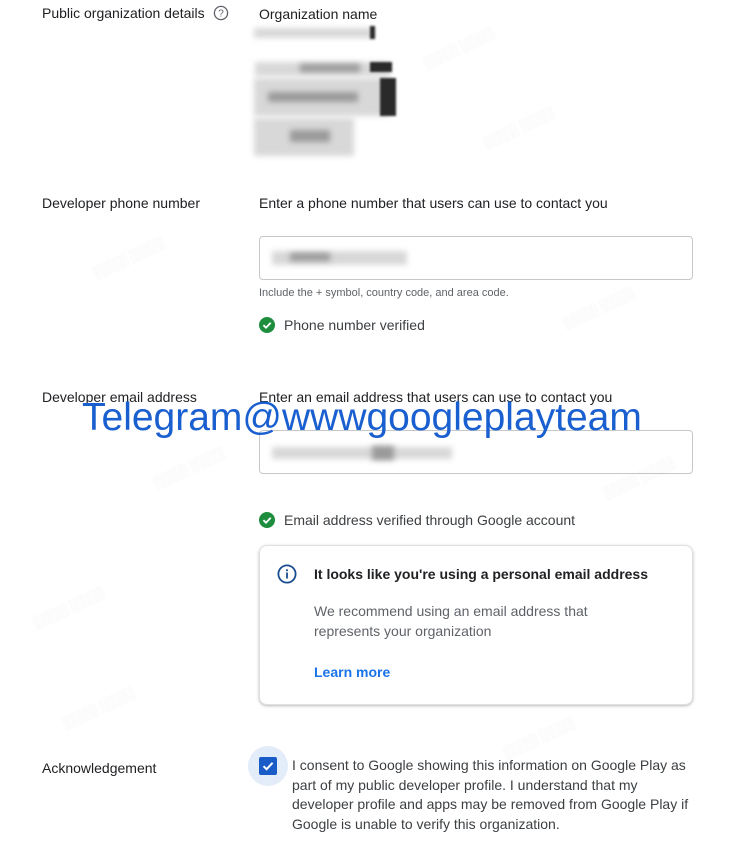 The width and height of the screenshot is (746, 843). Describe the element at coordinates (99, 768) in the screenshot. I see `acknowledgement-label: Acknowledgement` at that location.